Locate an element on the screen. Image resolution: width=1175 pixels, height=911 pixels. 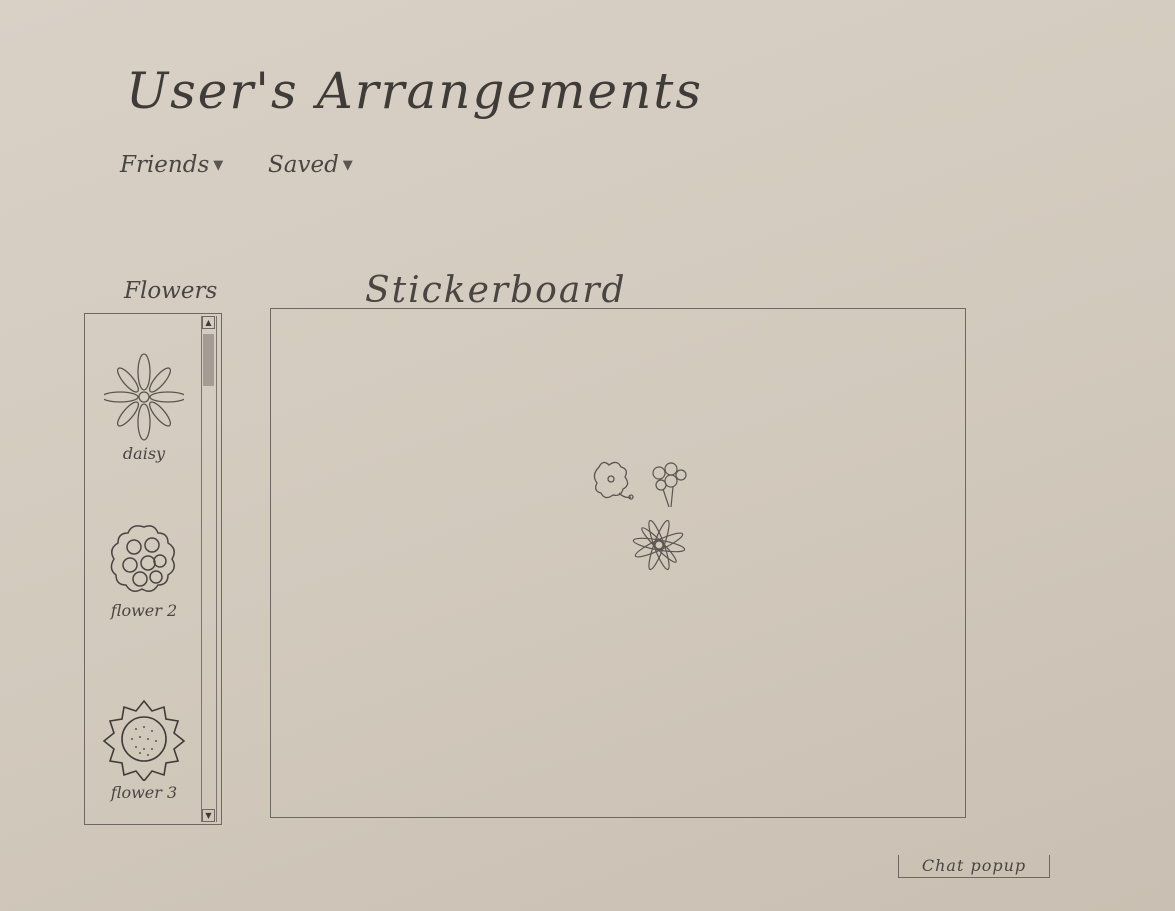
scroll-thumb is located at coordinates (208, 360).